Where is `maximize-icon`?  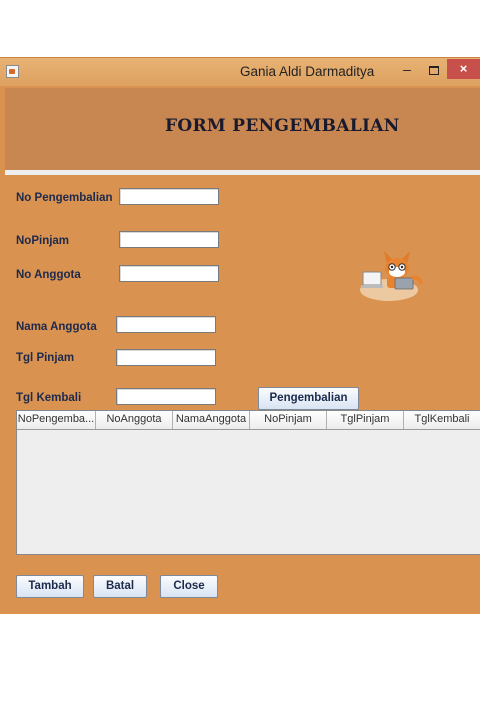 maximize-icon is located at coordinates (434, 70).